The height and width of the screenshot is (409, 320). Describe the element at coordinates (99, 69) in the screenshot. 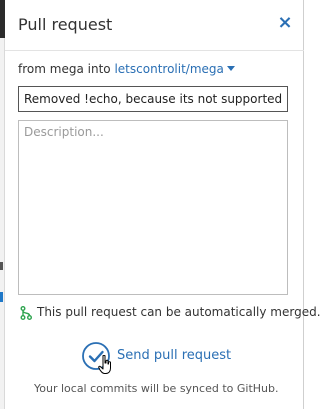

I see `into-label: into` at that location.